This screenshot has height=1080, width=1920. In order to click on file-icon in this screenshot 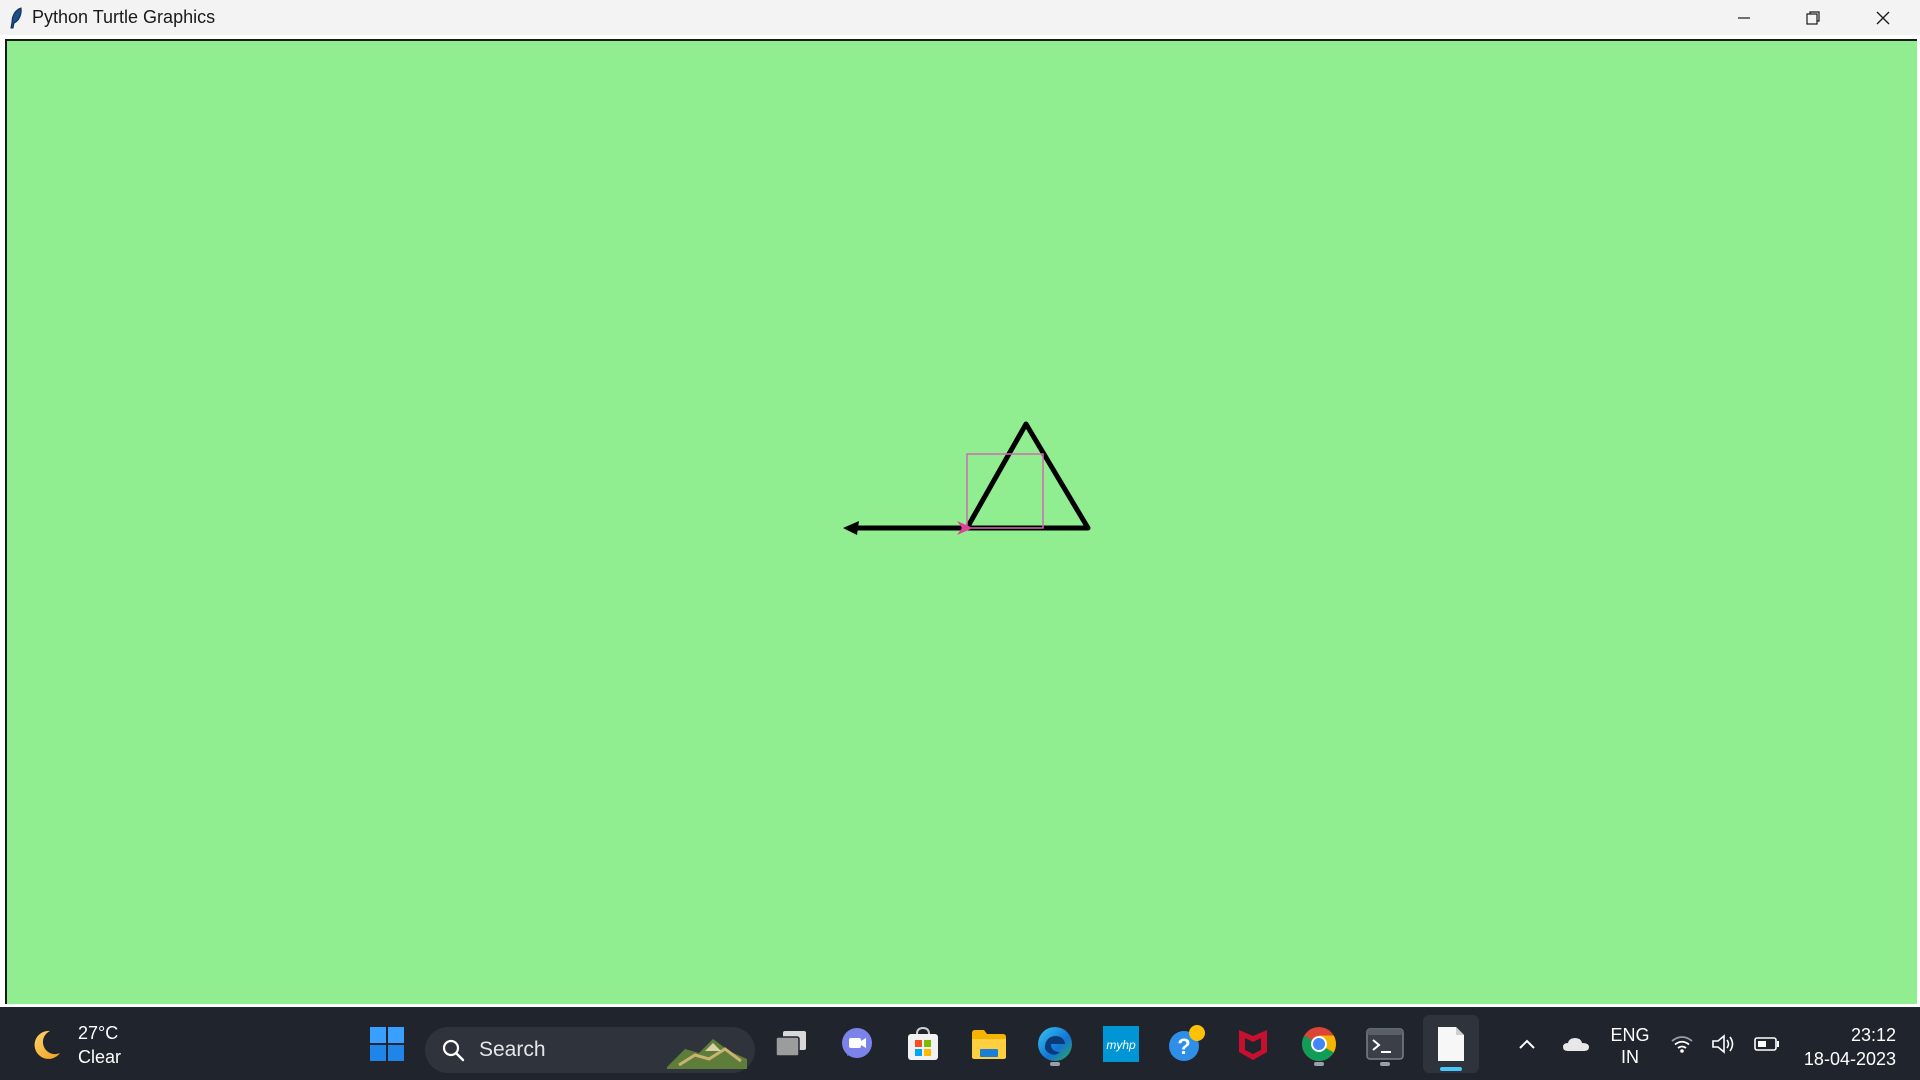, I will do `click(1451, 1044)`.